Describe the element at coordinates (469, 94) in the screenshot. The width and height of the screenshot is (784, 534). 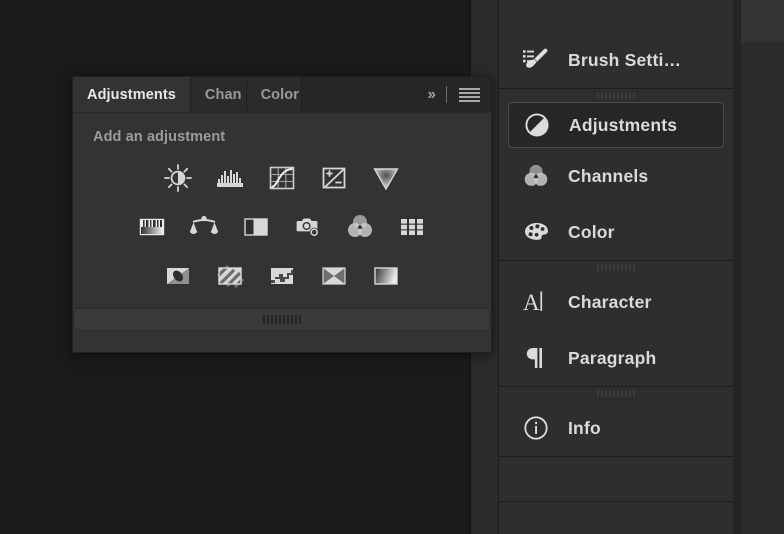
I see `panel-menu-hamburger-icon` at that location.